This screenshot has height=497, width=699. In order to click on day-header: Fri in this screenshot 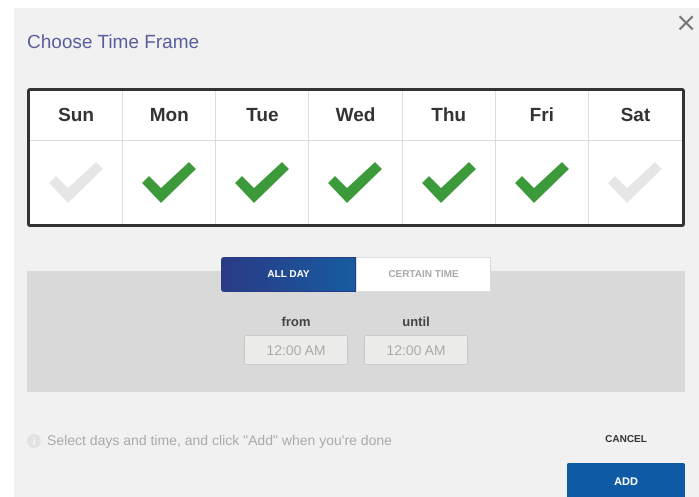, I will do `click(542, 116)`.